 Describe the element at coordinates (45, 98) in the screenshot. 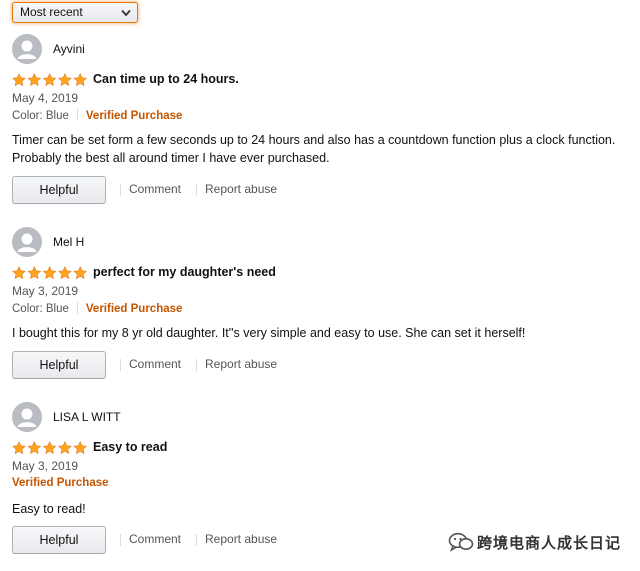

I see `review-date: May 4, 2019` at that location.